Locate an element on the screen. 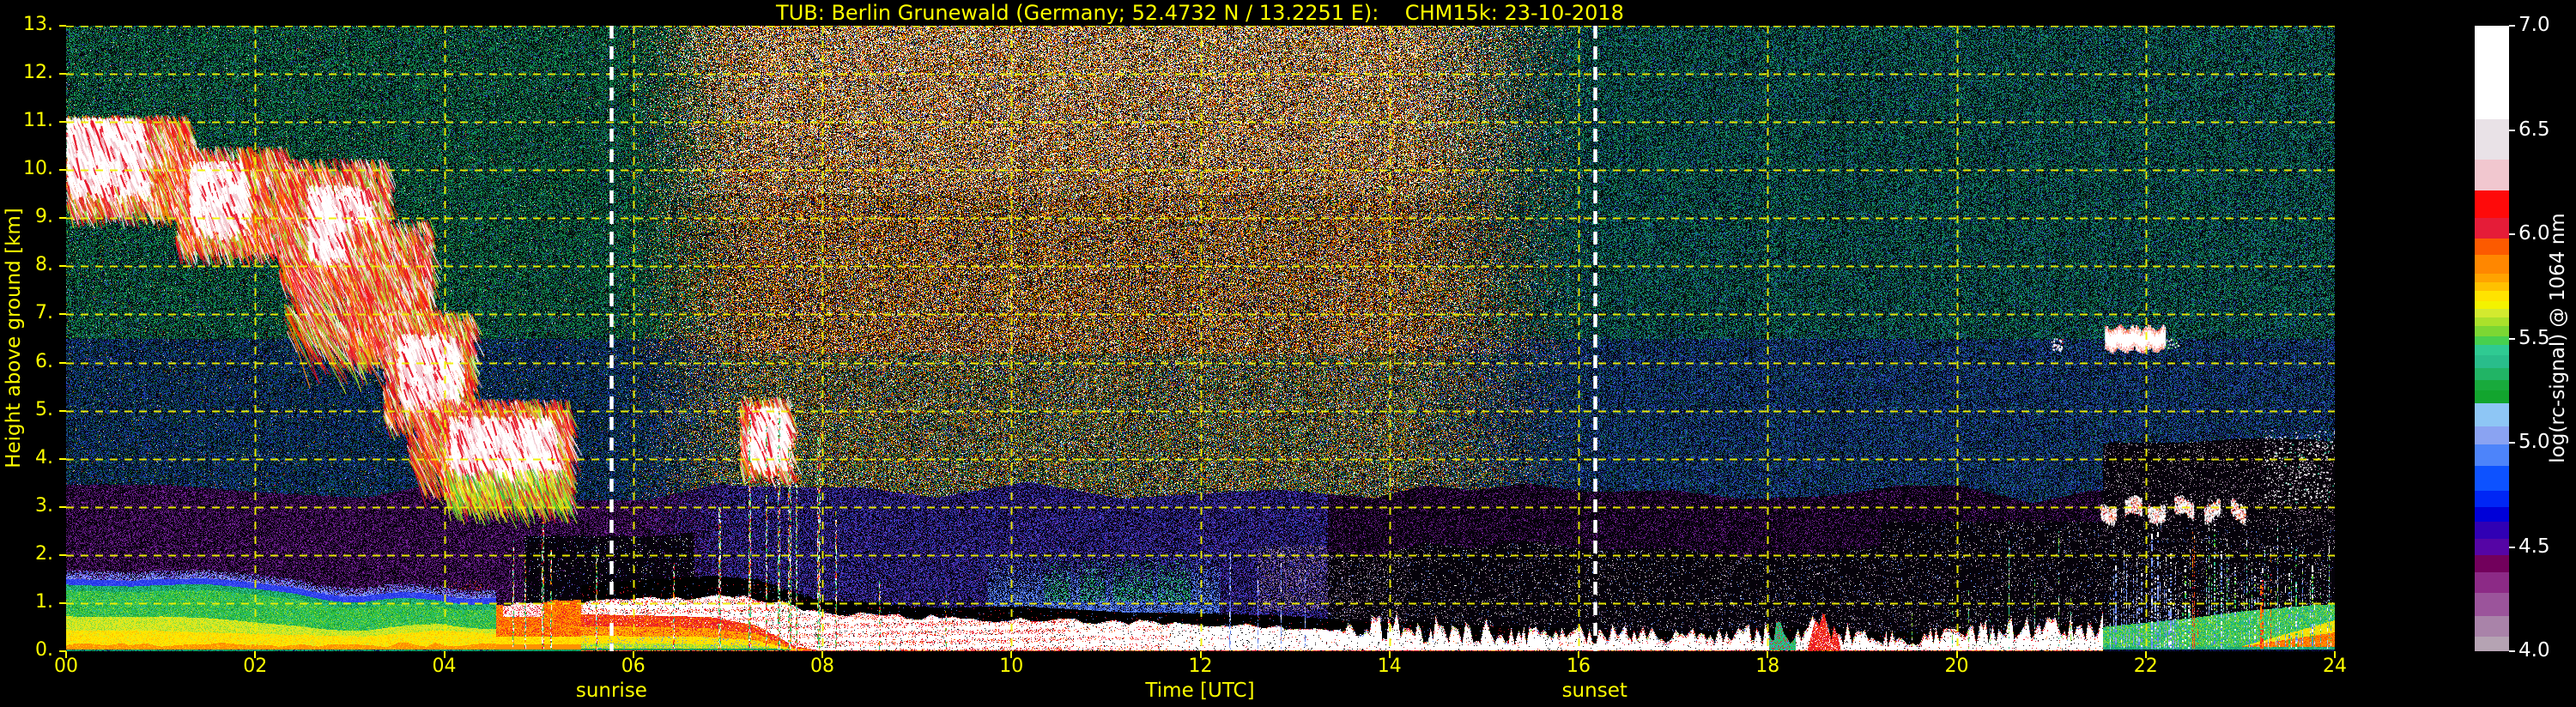  colorbar-tick-label: 7.0 is located at coordinates (2534, 25).